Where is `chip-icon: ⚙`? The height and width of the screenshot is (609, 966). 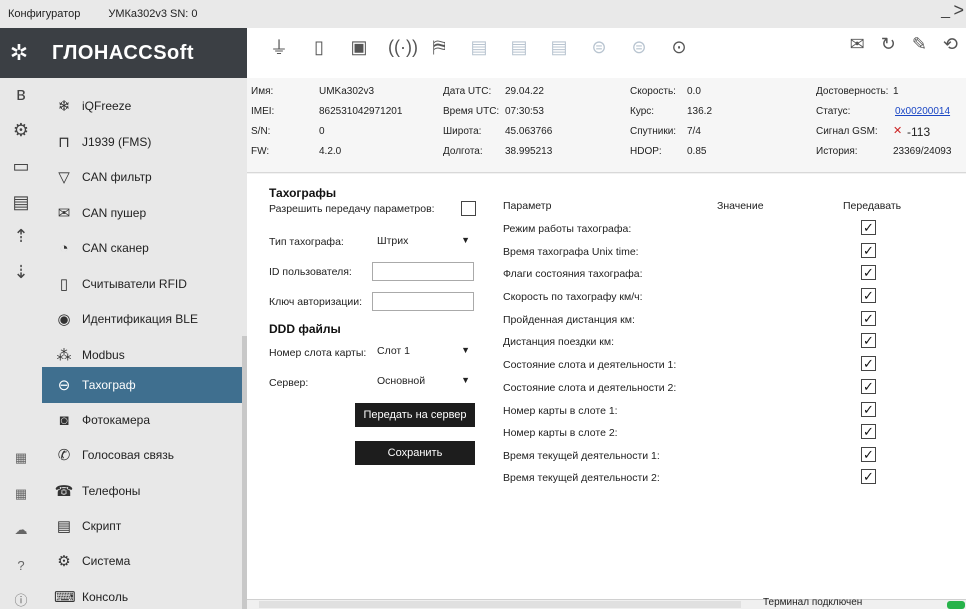
chip-icon: ⚙ is located at coordinates (21, 130).